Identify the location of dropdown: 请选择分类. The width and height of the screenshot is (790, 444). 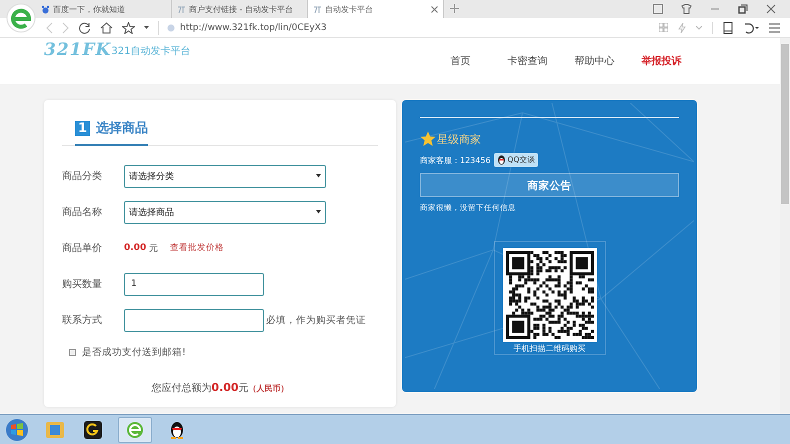
(225, 176).